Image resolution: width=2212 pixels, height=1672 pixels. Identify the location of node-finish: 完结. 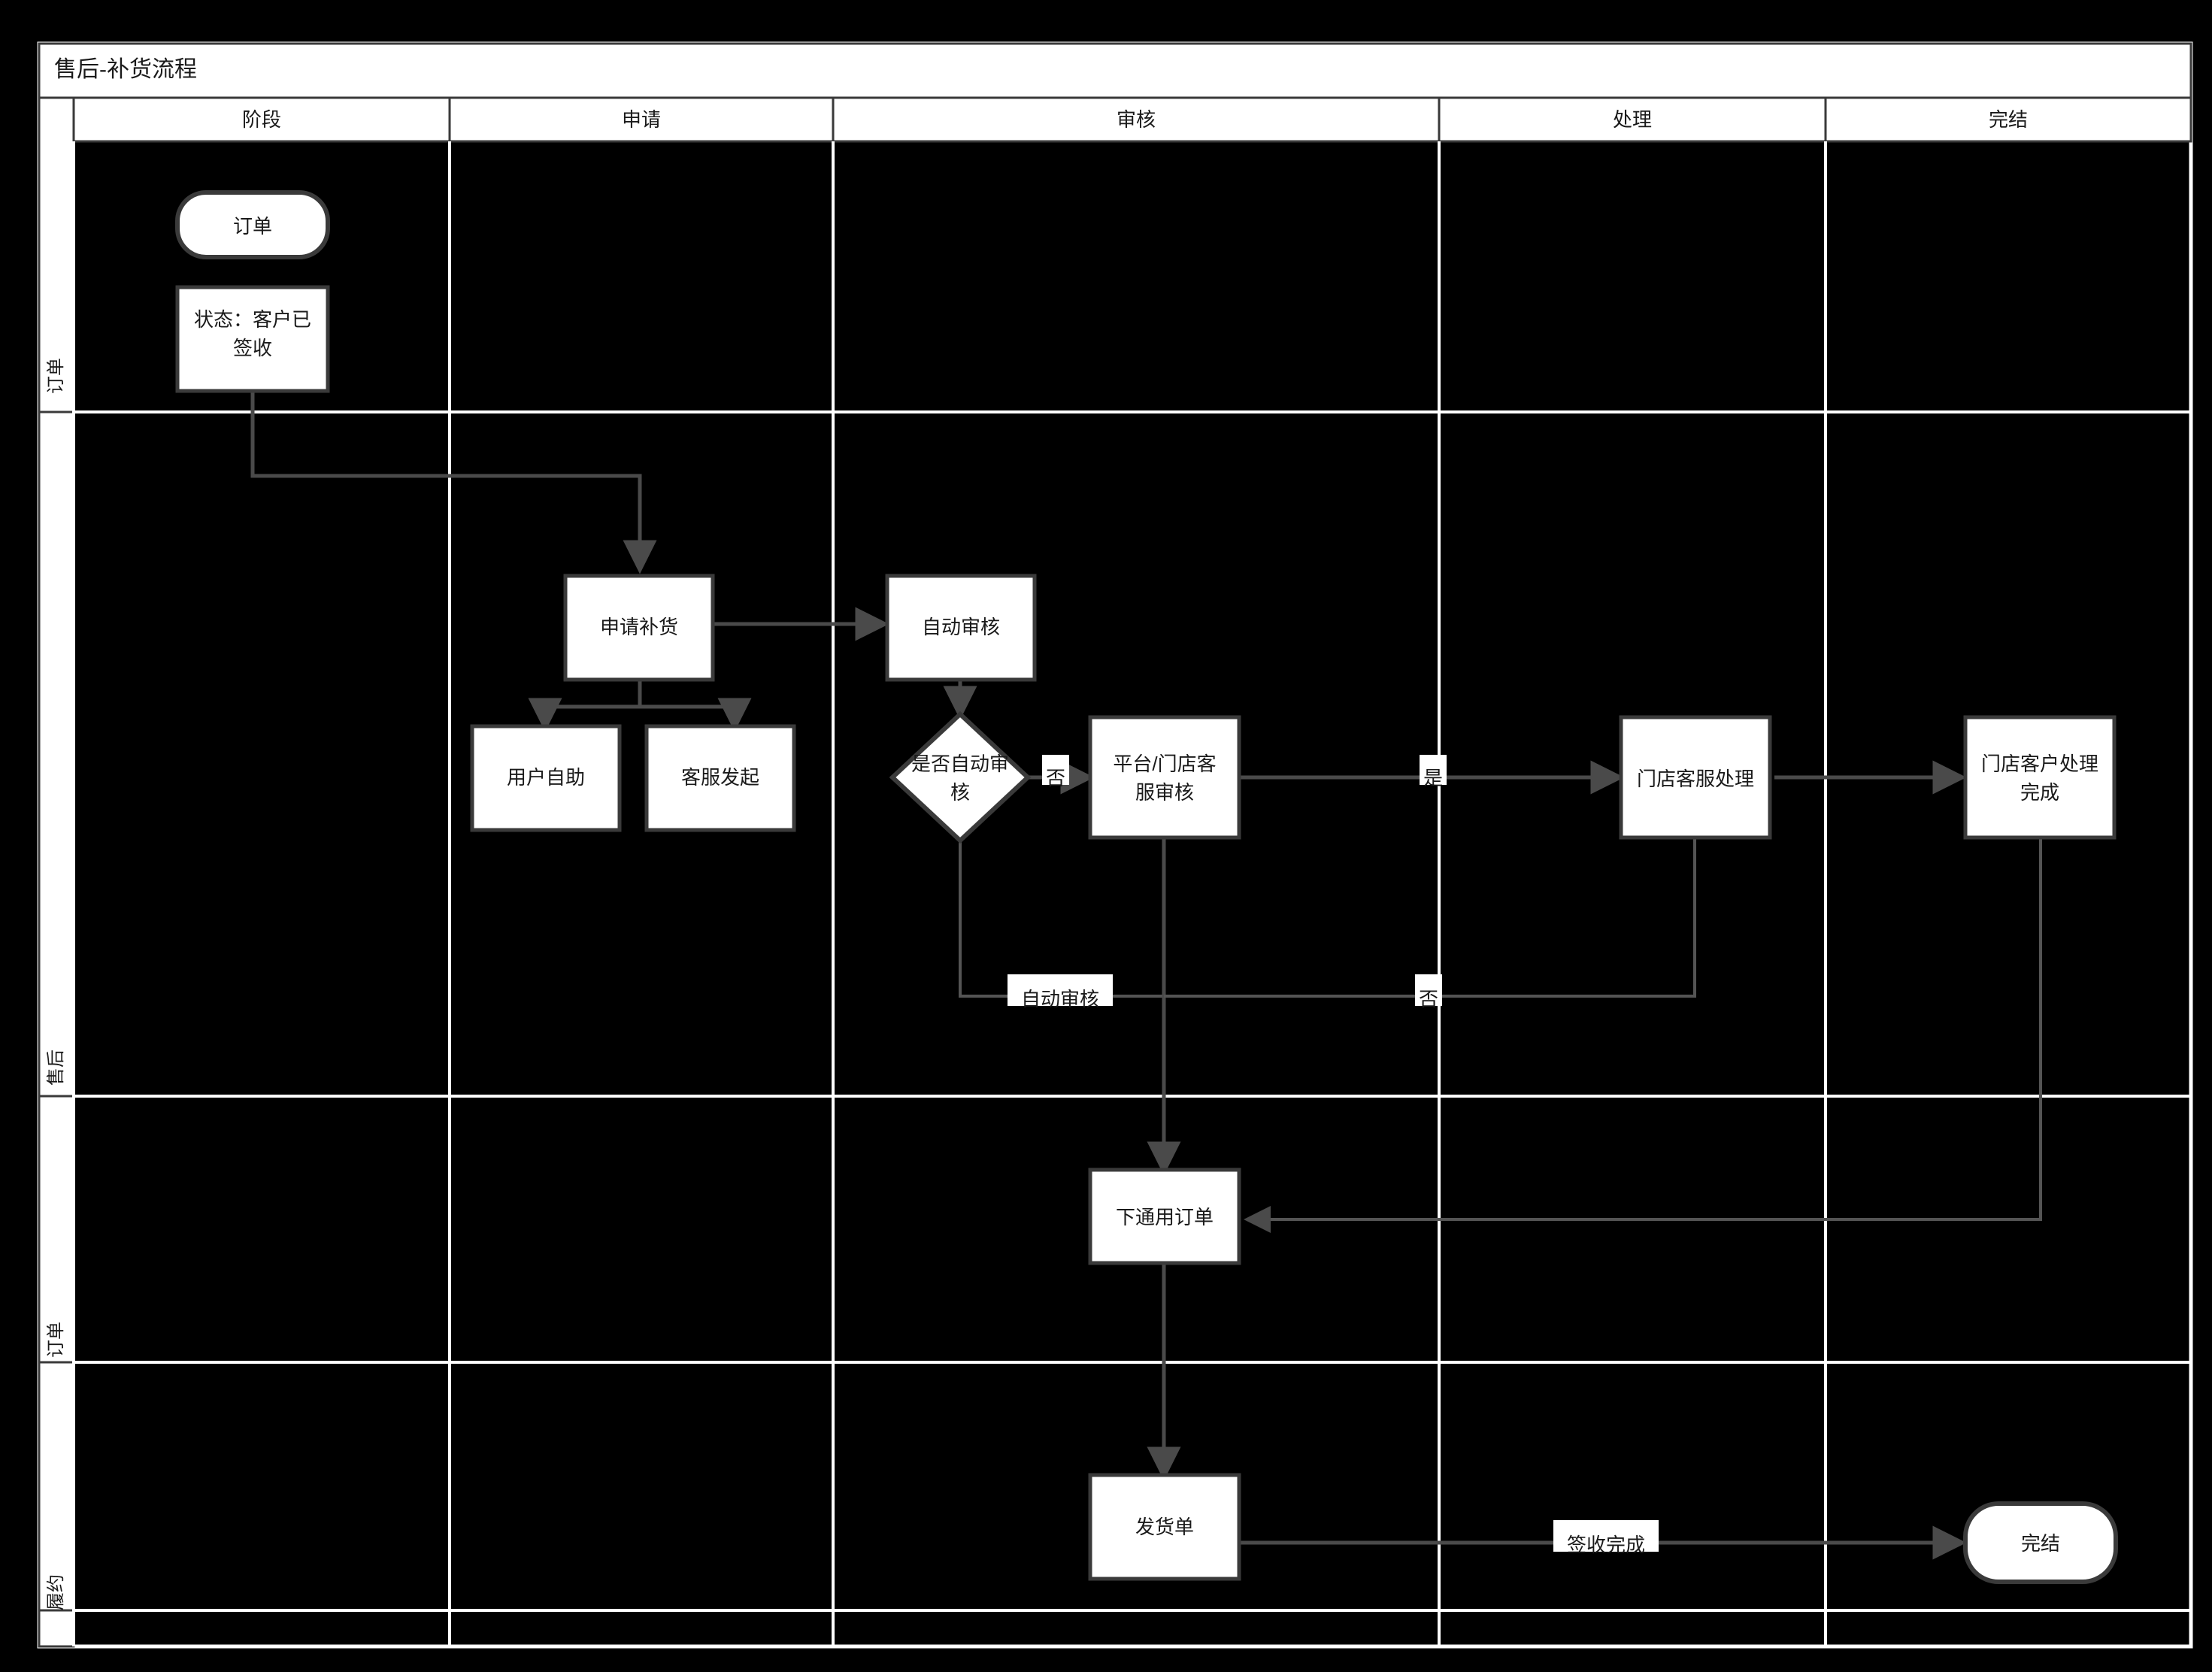
(2041, 1542).